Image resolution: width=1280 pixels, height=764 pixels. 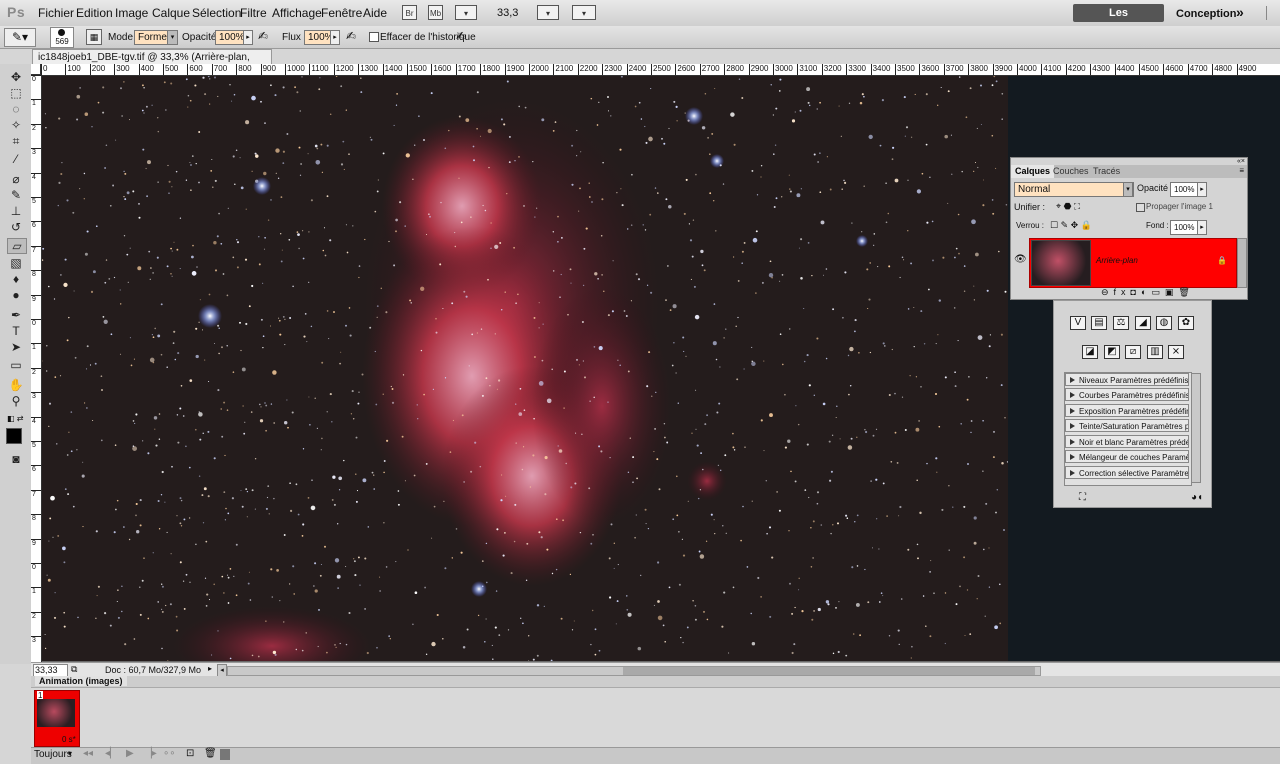 What do you see at coordinates (584, 12) in the screenshot?
I see `screen-mode-icon: ▾` at bounding box center [584, 12].